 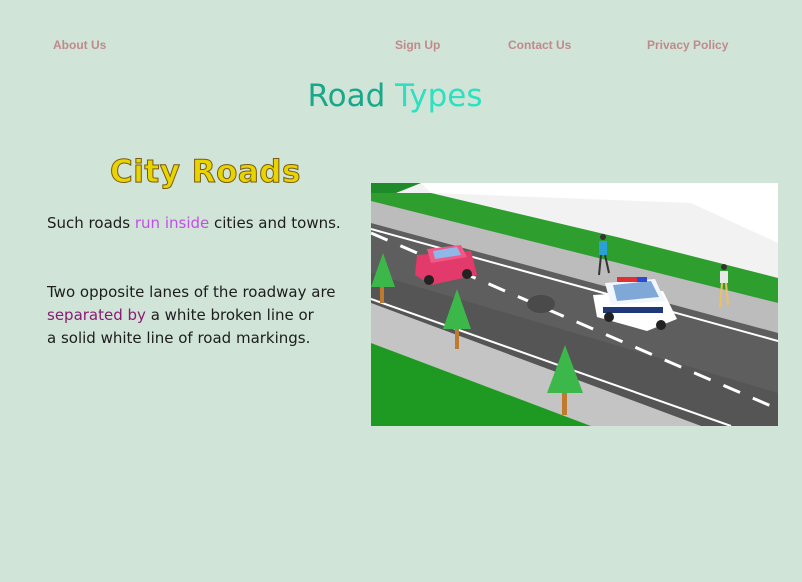 I want to click on paragraph-1: Such roads run inside cities and towns., so click(x=197, y=223).